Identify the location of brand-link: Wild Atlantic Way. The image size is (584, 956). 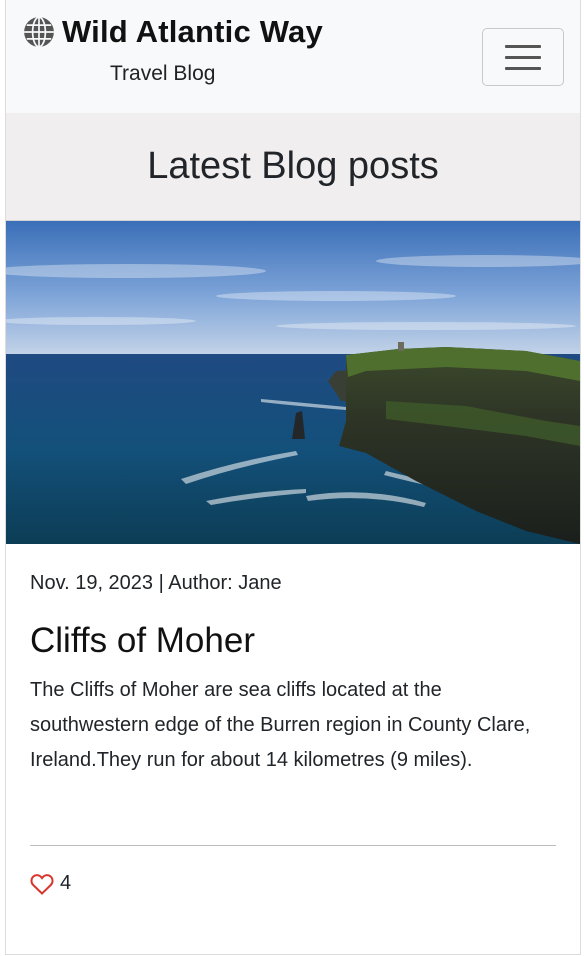
(172, 32).